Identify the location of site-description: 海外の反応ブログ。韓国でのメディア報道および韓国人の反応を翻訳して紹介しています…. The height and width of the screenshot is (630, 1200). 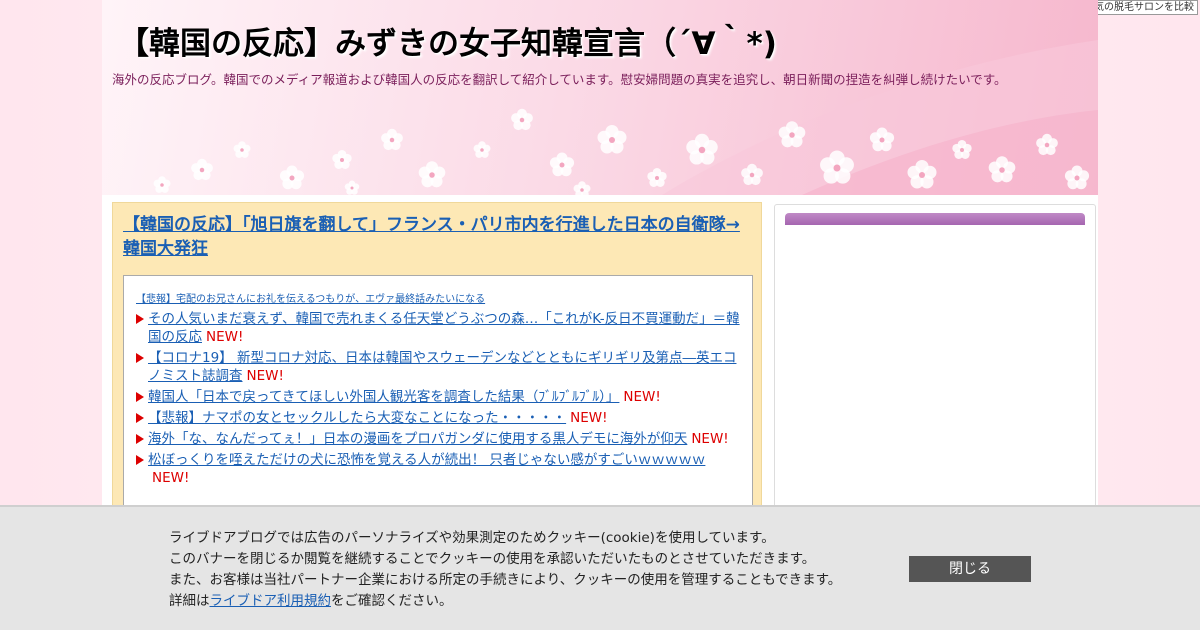
(559, 79).